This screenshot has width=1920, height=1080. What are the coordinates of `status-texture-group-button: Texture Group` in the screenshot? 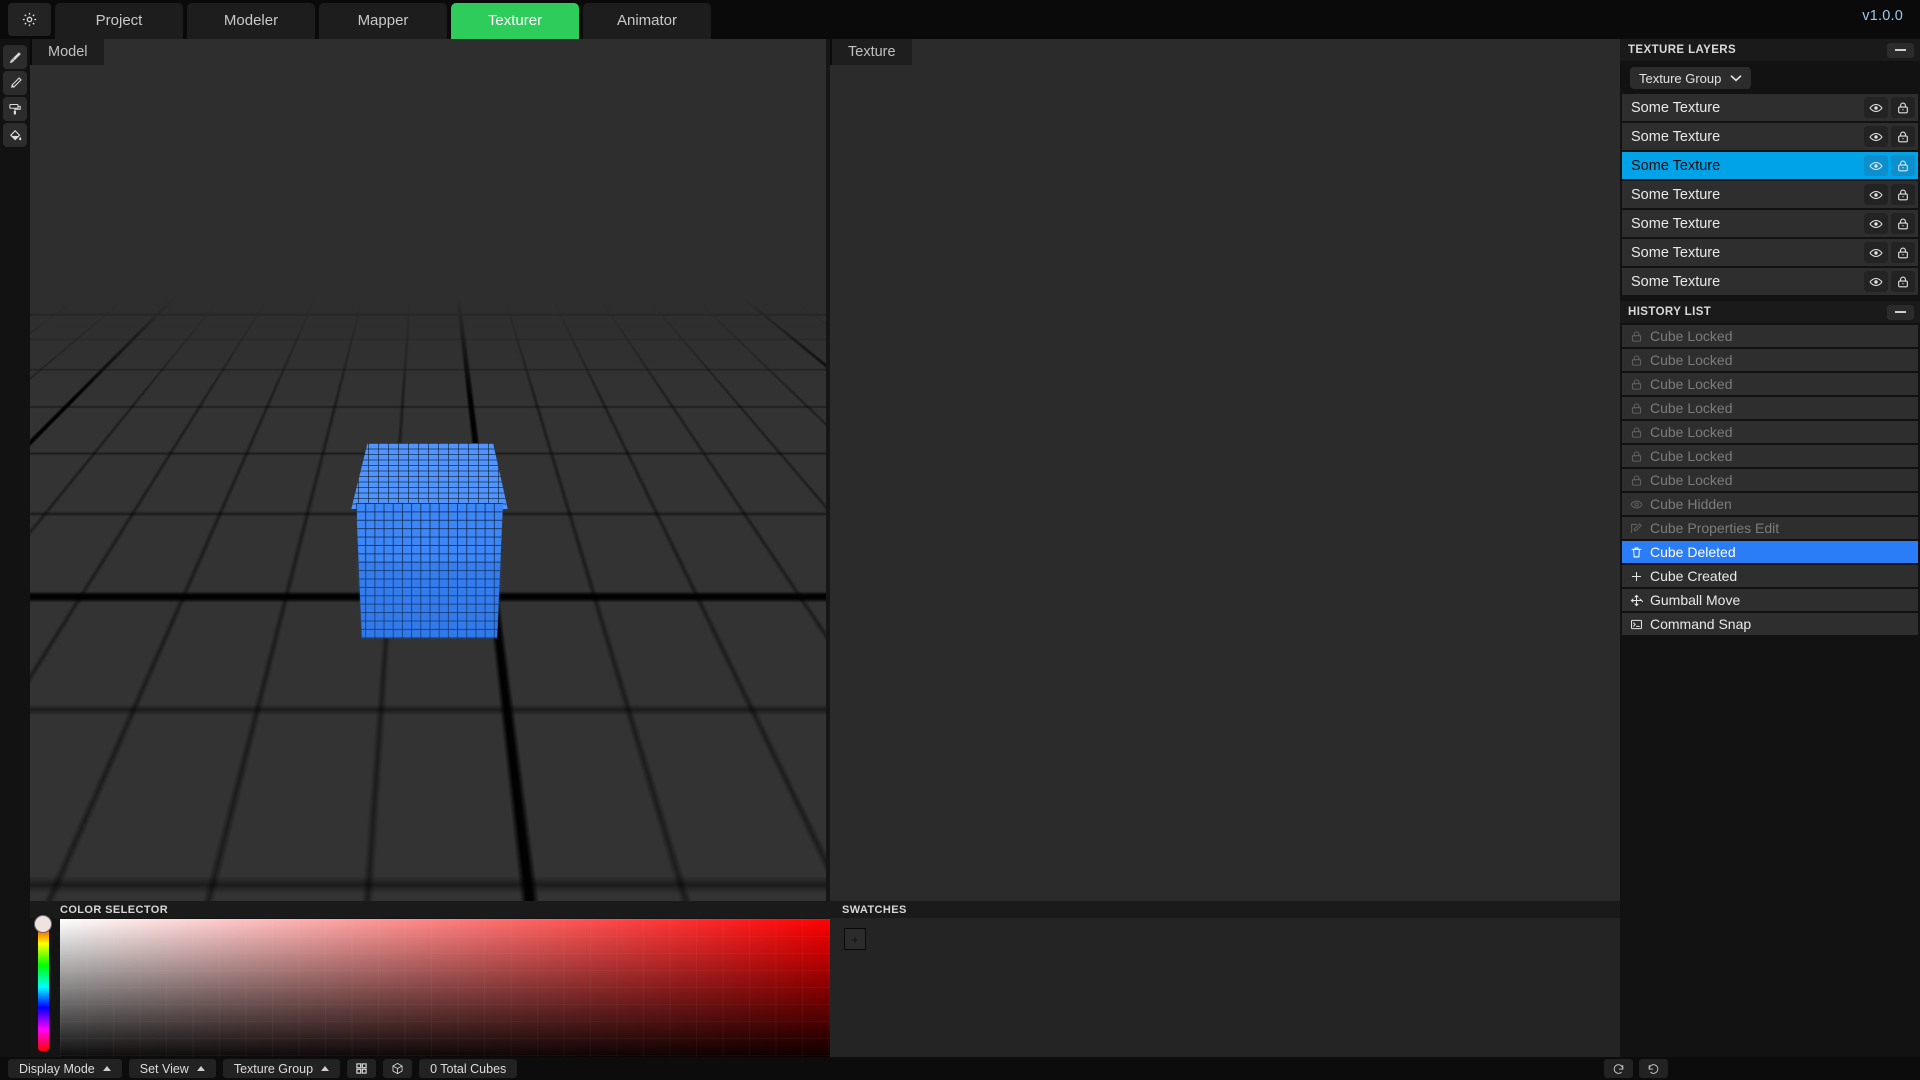 It's located at (281, 1068).